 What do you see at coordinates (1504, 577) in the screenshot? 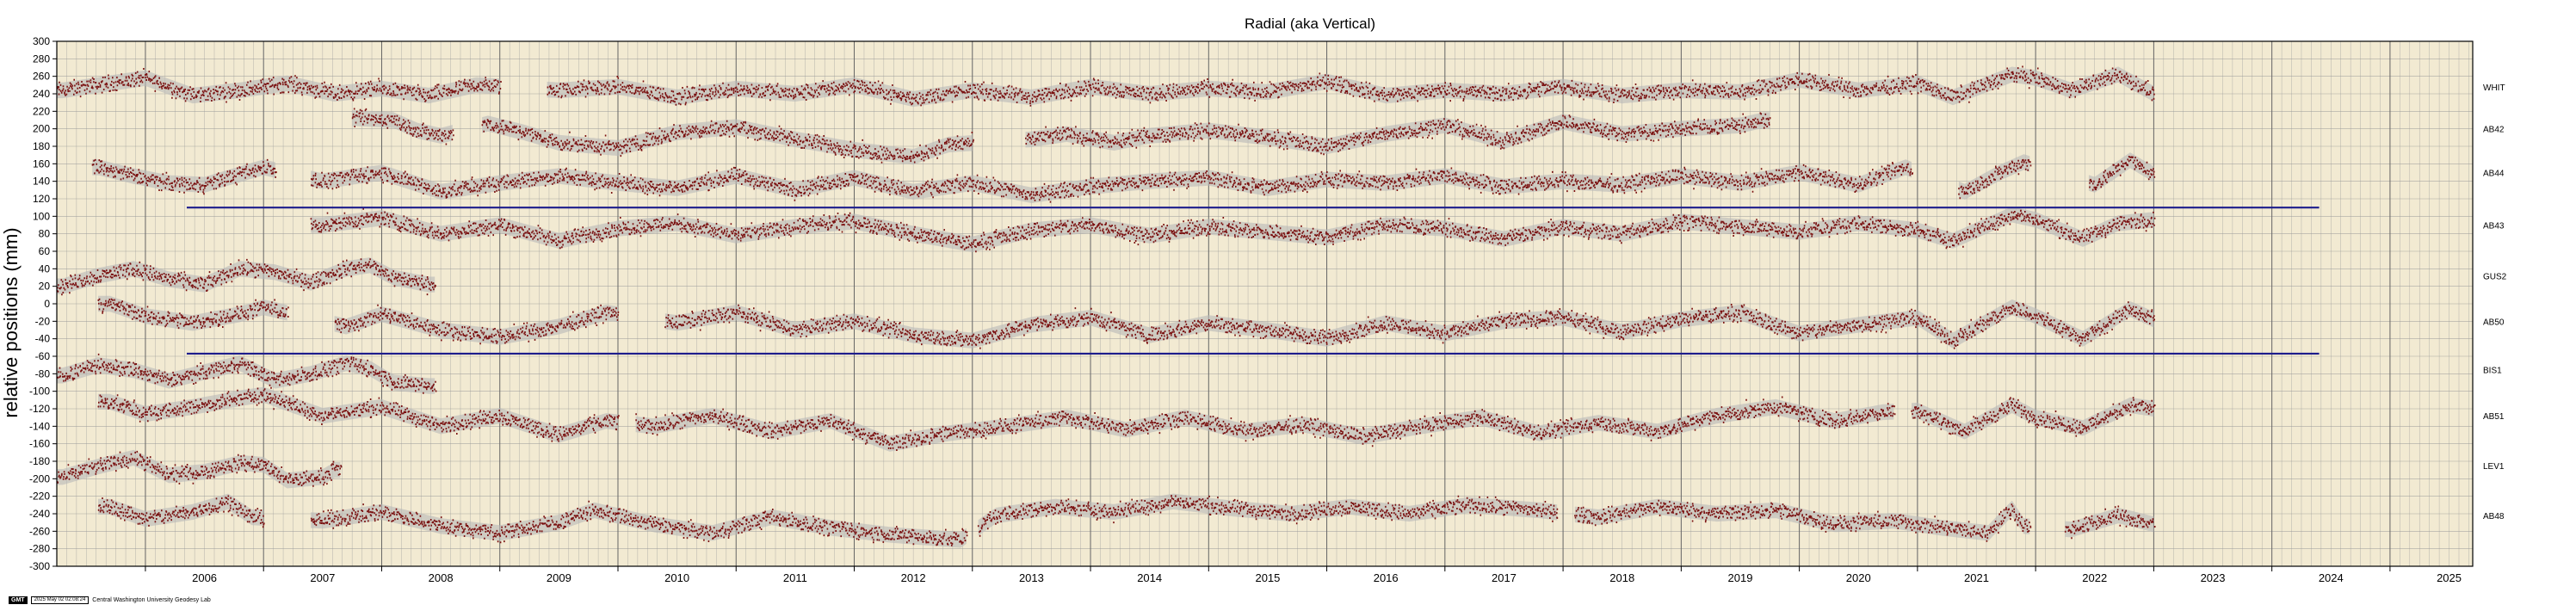
I see `x-tick-label: 2017` at bounding box center [1504, 577].